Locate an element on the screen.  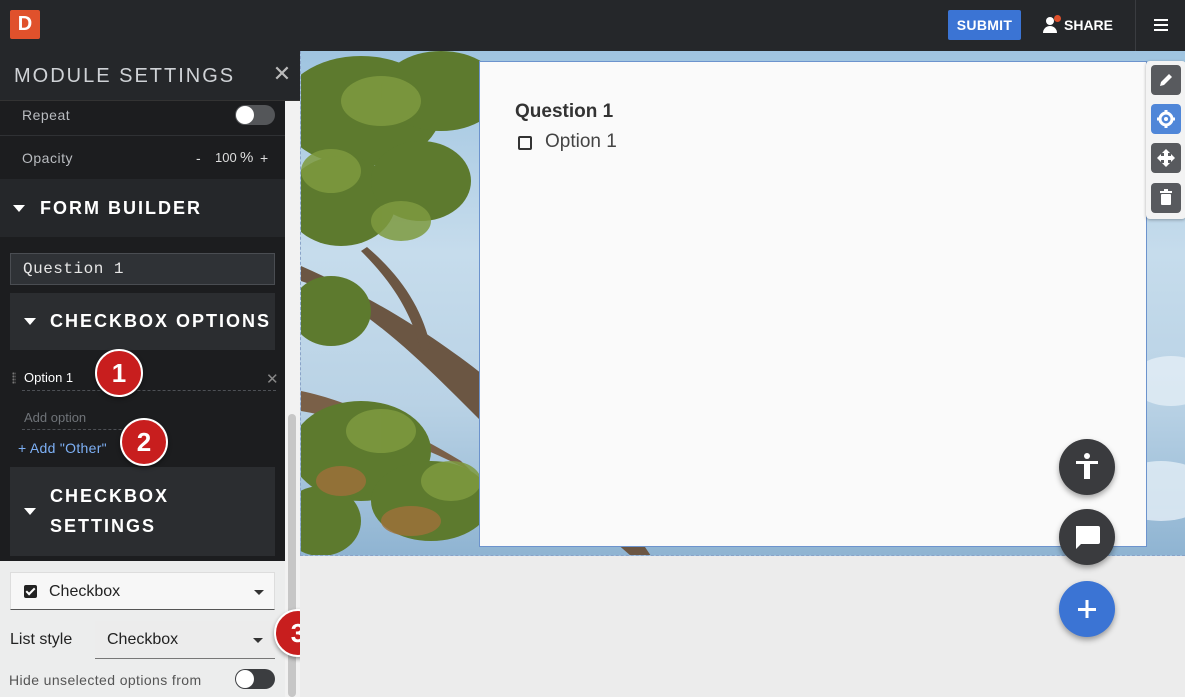
chat-button is located at coordinates (1087, 537).